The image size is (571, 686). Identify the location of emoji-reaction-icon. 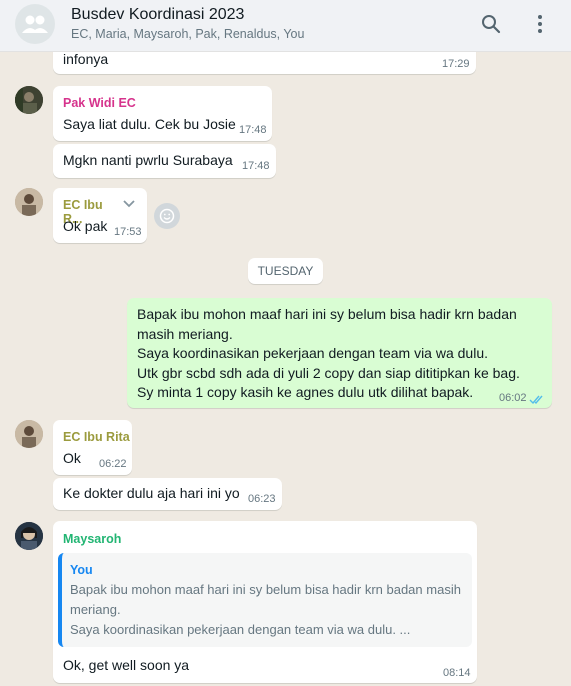
(167, 216).